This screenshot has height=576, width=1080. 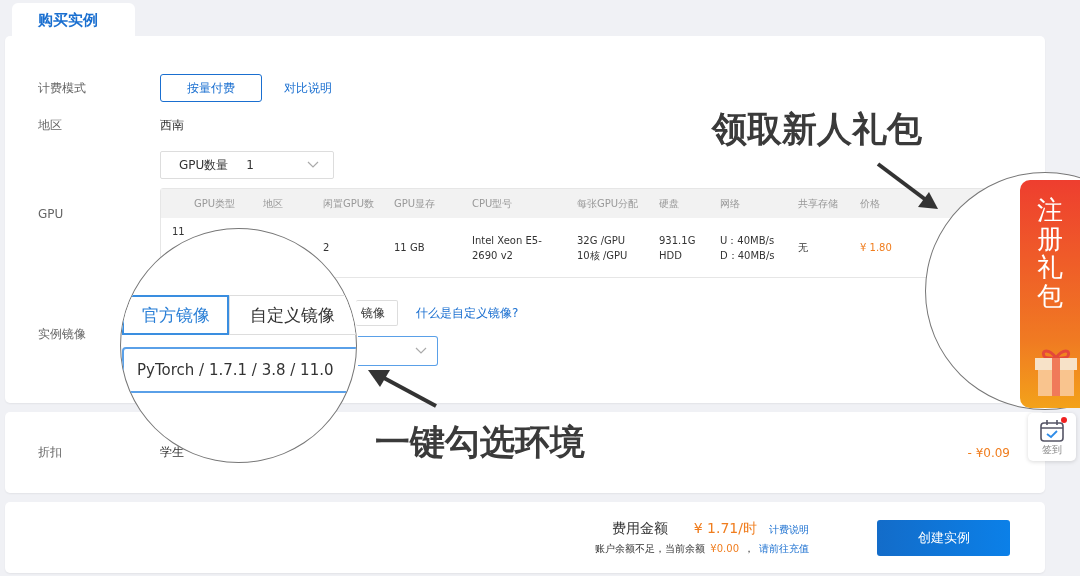 I want to click on recharge-link: 请前往充值, so click(x=784, y=548).